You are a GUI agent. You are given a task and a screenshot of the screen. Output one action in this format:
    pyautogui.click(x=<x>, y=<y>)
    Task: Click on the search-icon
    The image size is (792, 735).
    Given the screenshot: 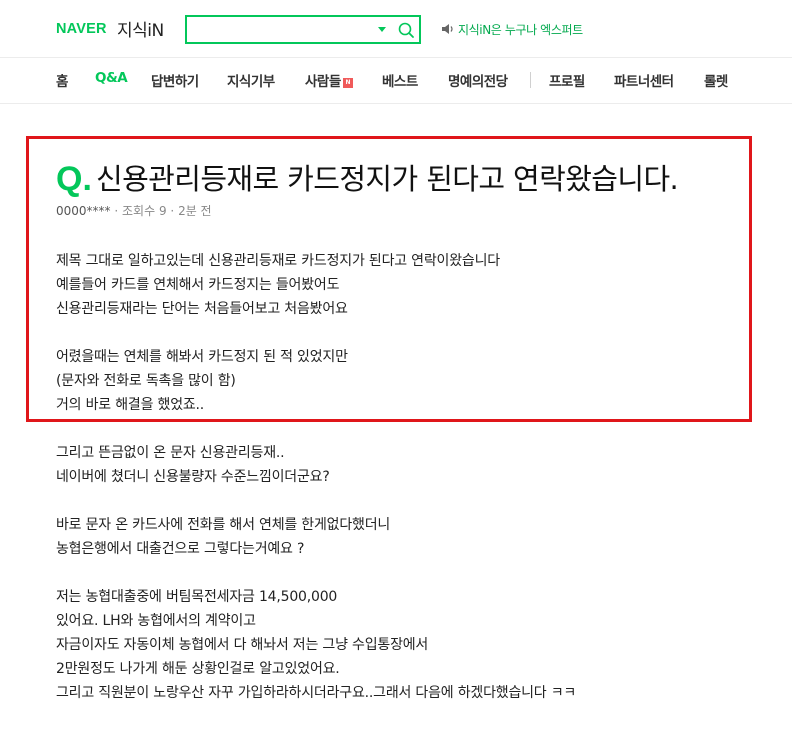 What is the action you would take?
    pyautogui.click(x=406, y=30)
    